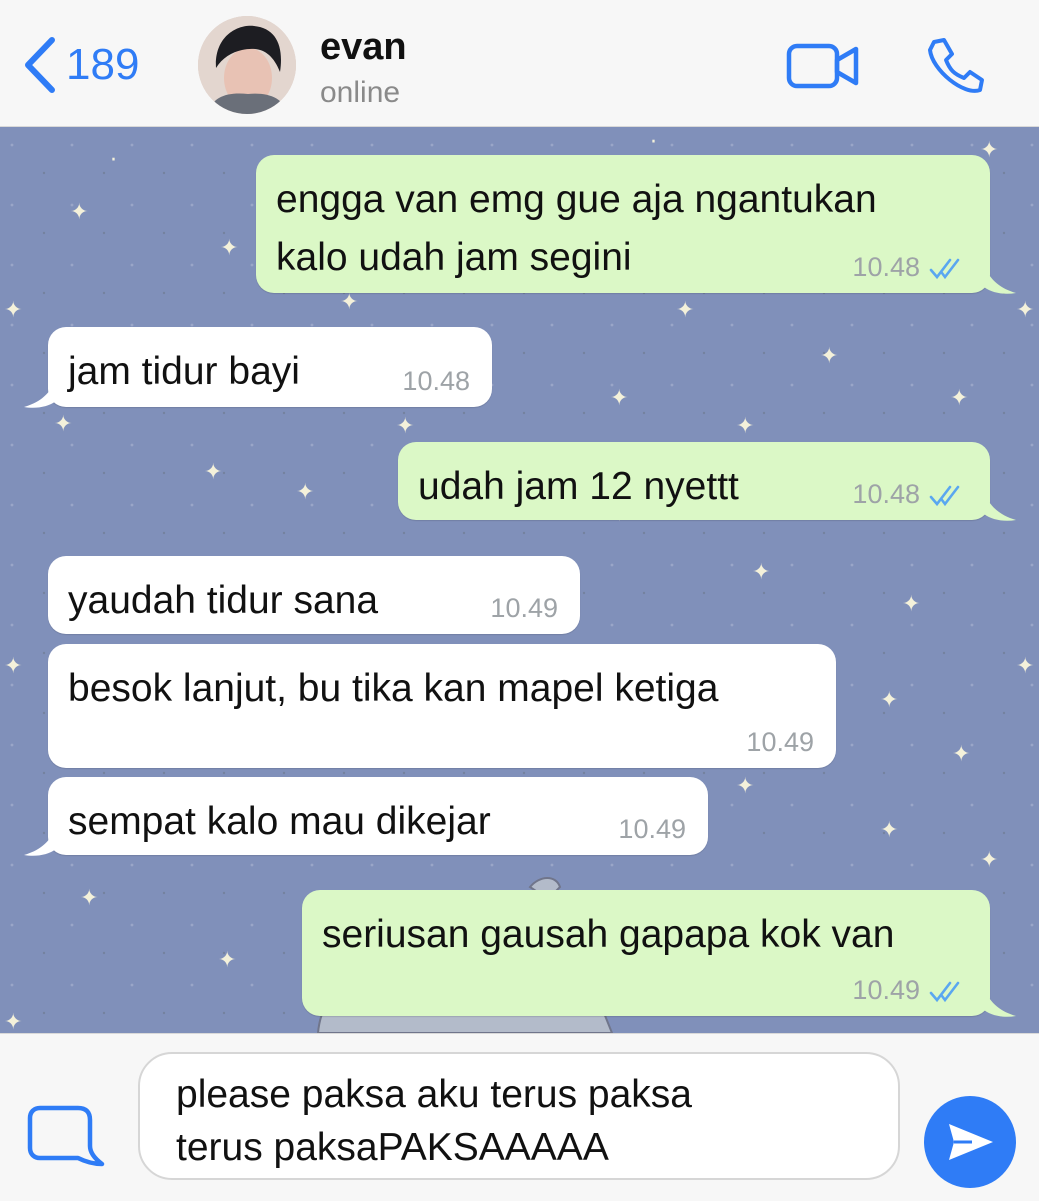 Image resolution: width=1039 pixels, height=1201 pixels. I want to click on message-input-text: please paksa aku terus paksa, so click(434, 1094).